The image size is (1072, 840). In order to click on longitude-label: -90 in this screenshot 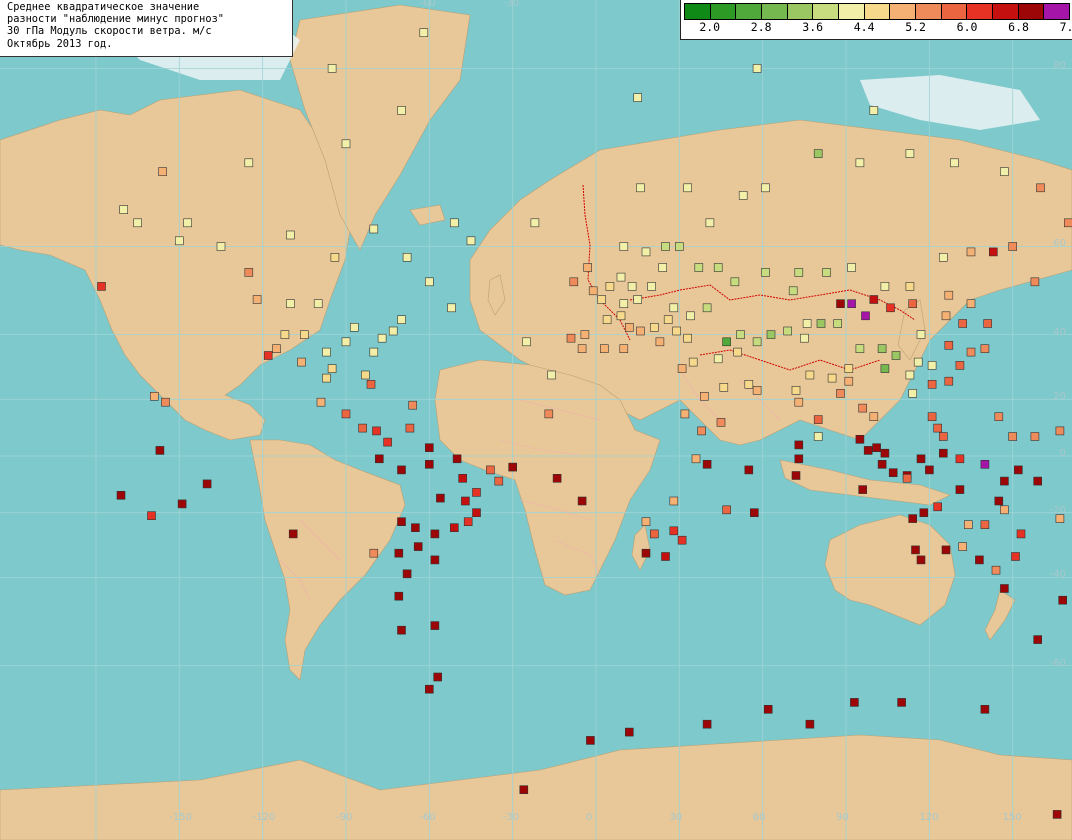, I will do `click(344, 817)`.